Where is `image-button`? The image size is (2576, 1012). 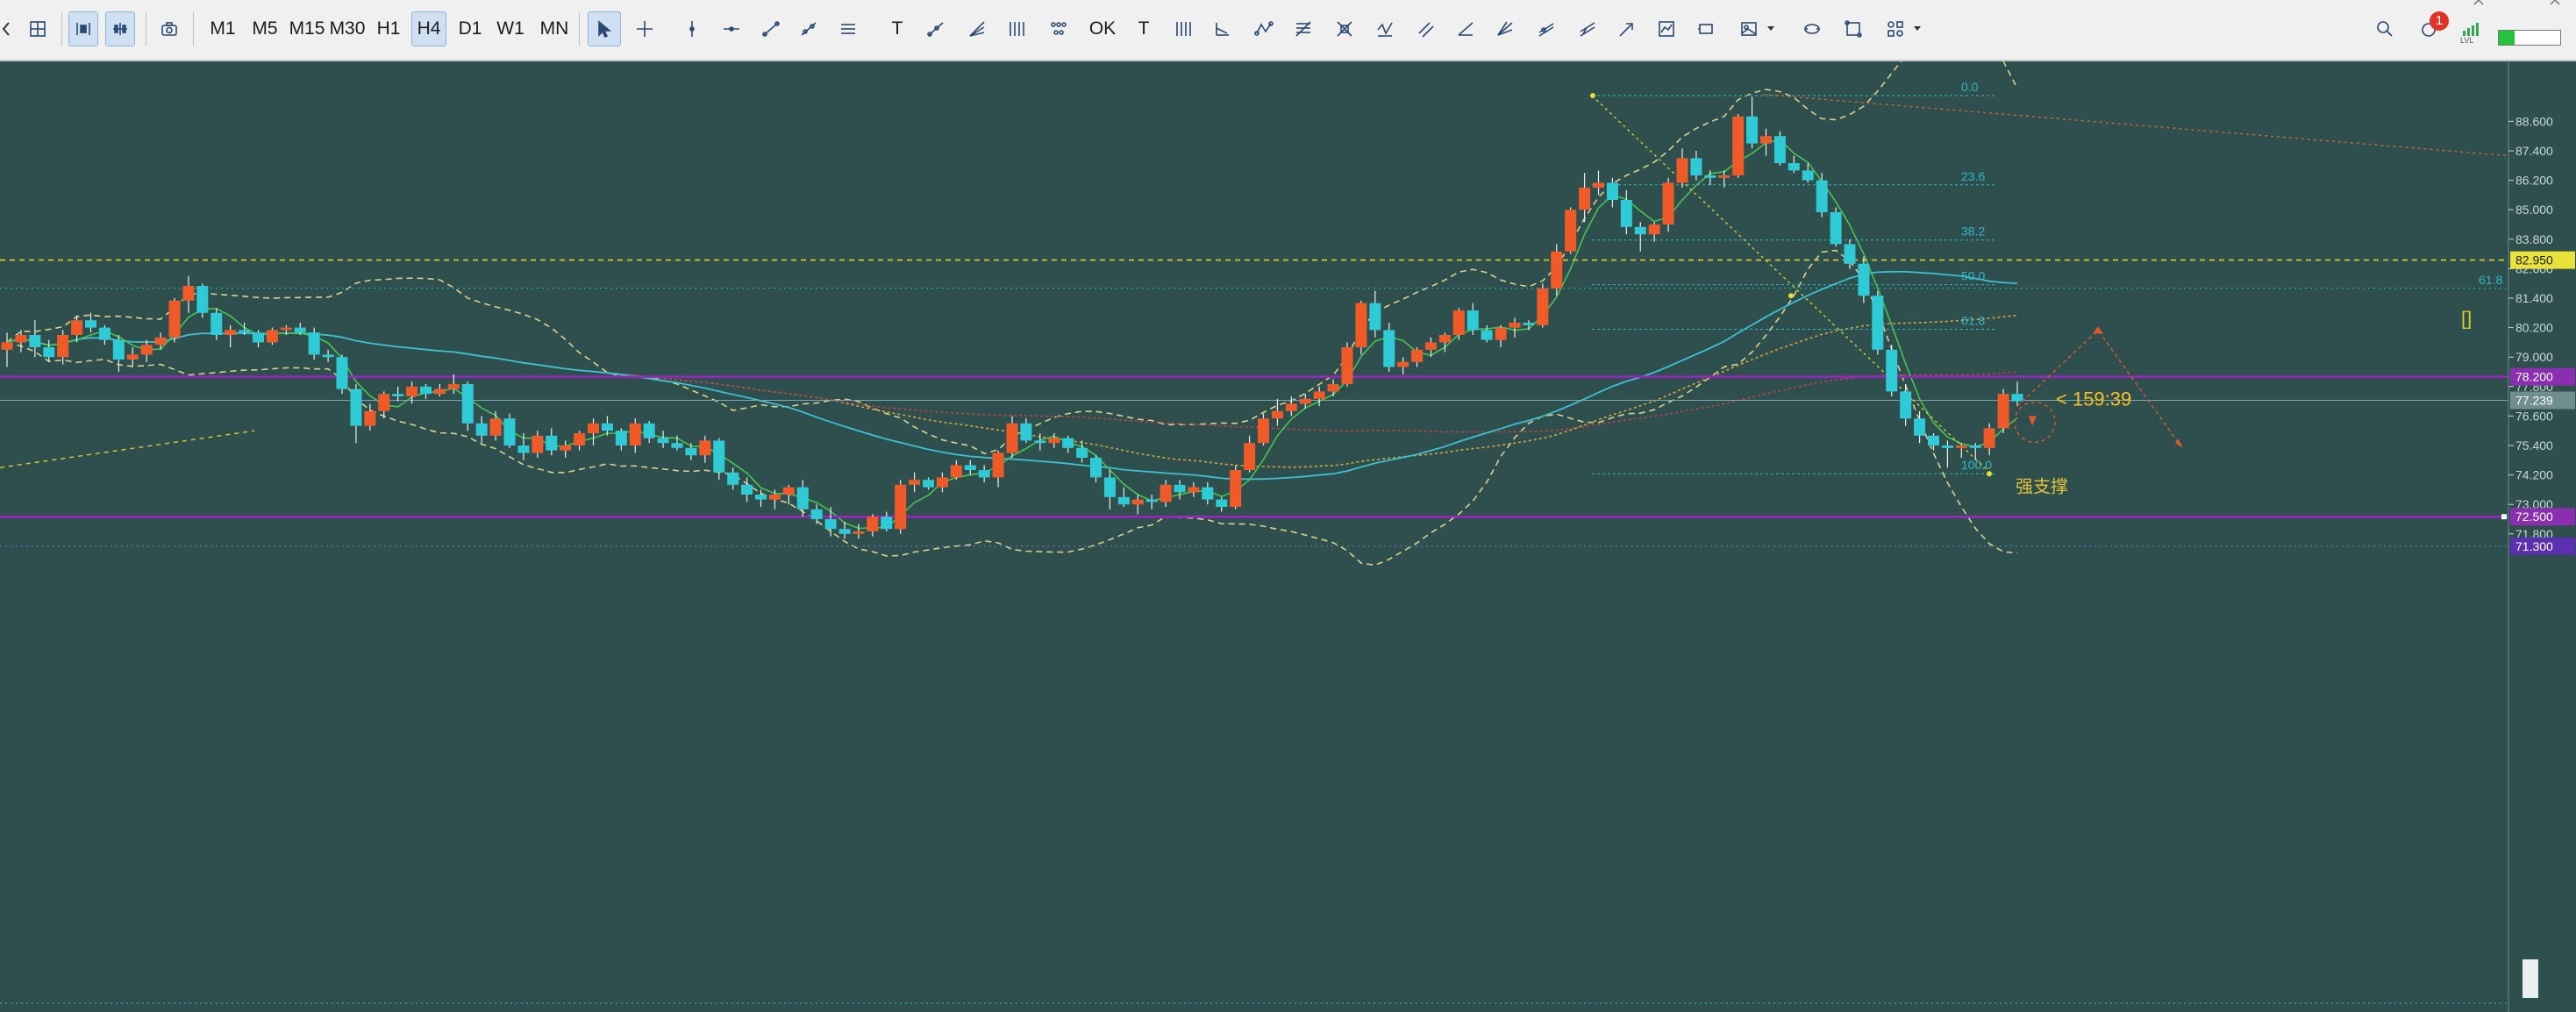
image-button is located at coordinates (1749, 29).